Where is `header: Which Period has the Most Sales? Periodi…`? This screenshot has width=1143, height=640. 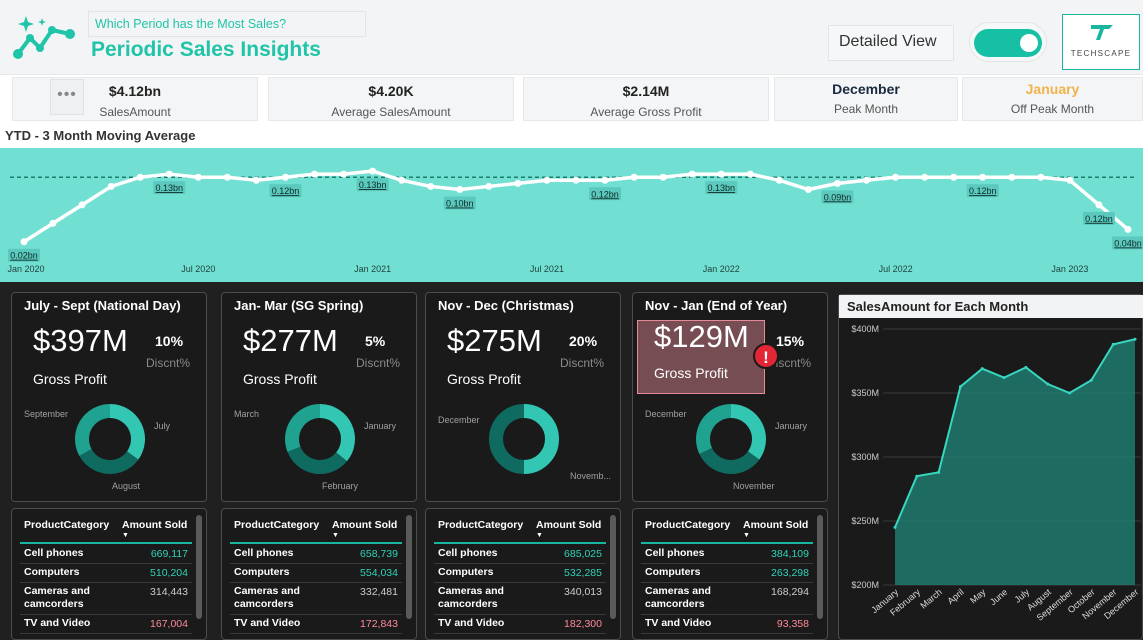 header: Which Period has the Most Sales? Periodi… is located at coordinates (571, 37).